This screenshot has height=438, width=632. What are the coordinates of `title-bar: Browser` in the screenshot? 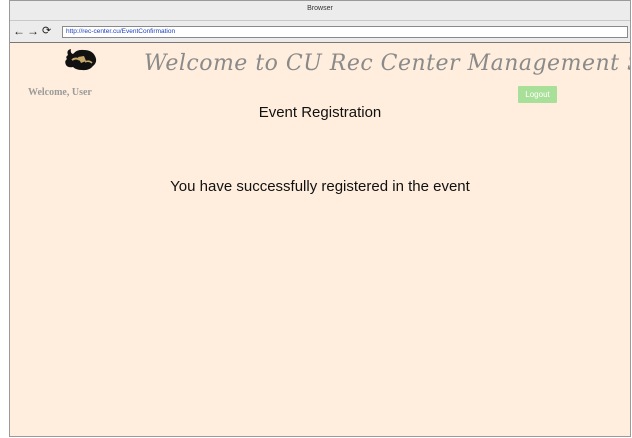 It's located at (320, 11).